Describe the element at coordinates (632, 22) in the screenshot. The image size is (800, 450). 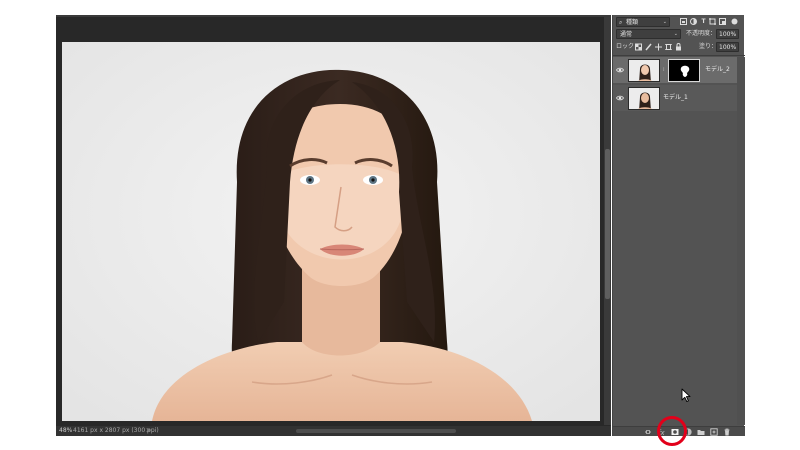
I see `filter-label: 種類` at that location.